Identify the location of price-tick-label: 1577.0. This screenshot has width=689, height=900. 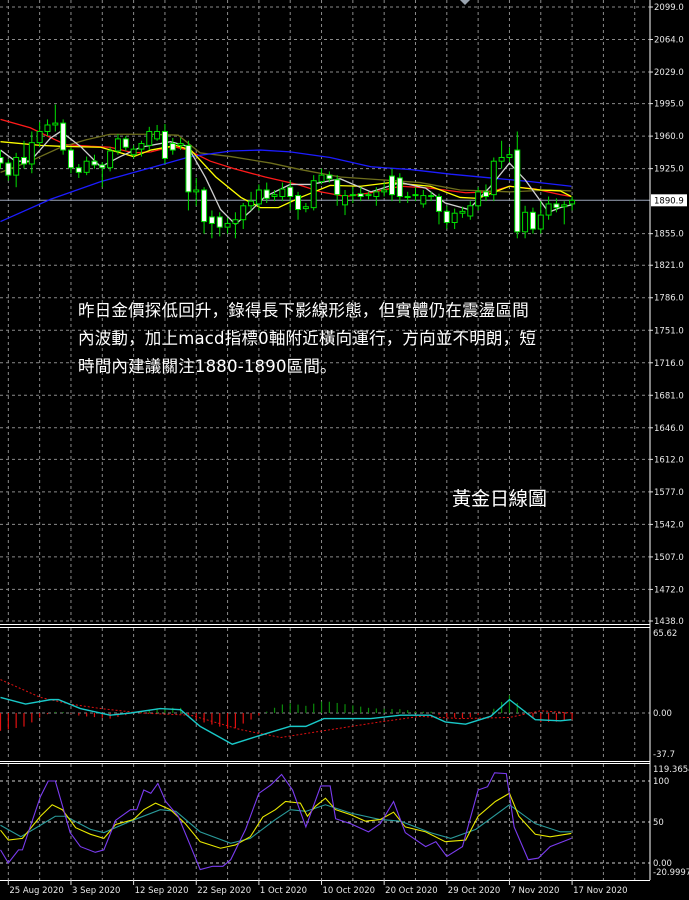
(669, 493).